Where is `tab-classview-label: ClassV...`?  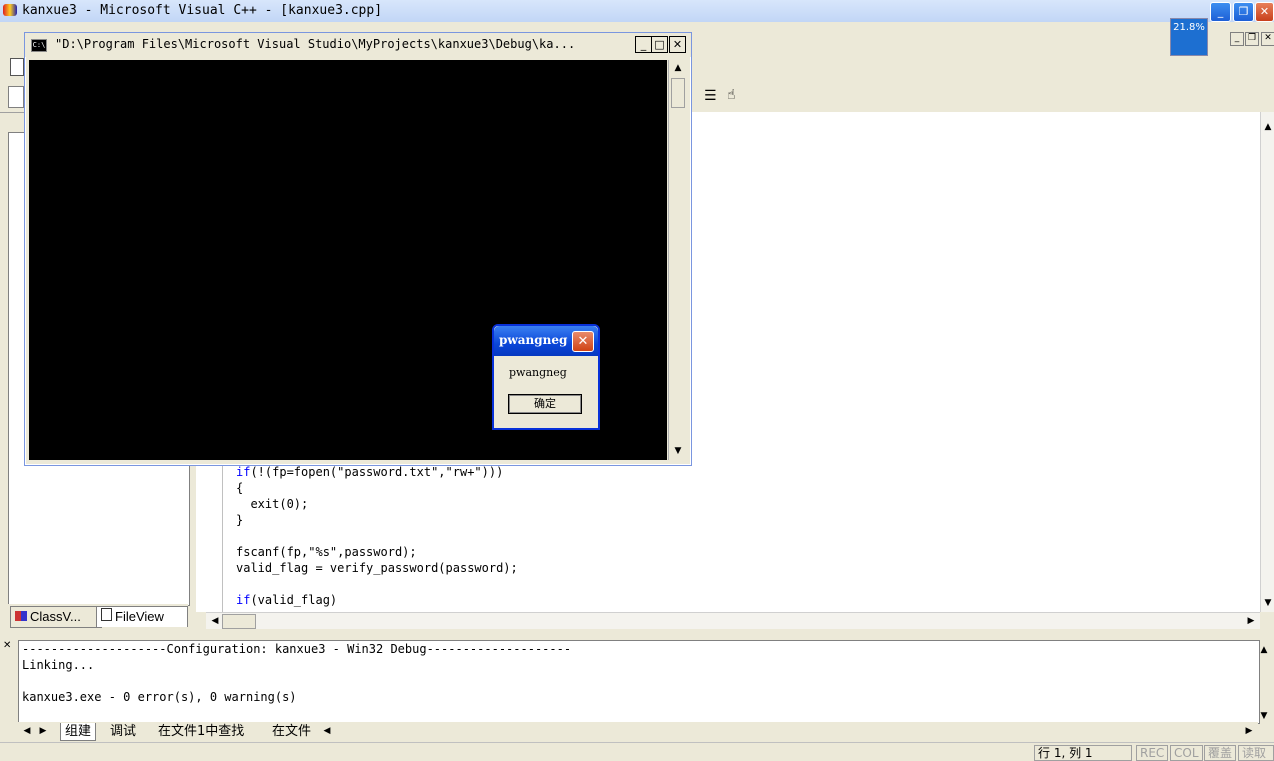 tab-classview-label: ClassV... is located at coordinates (55, 616).